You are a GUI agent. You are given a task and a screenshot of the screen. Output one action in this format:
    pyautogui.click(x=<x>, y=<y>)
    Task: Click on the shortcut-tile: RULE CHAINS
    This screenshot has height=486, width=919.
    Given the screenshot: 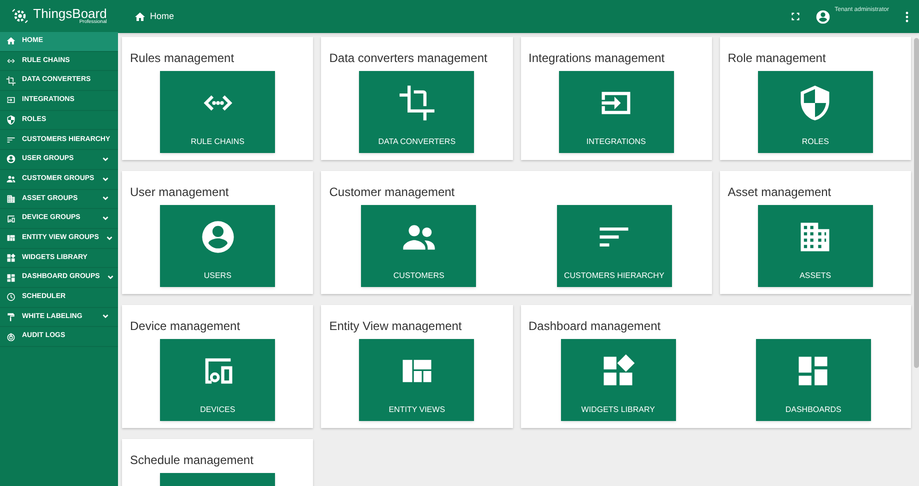 What is the action you would take?
    pyautogui.click(x=218, y=112)
    